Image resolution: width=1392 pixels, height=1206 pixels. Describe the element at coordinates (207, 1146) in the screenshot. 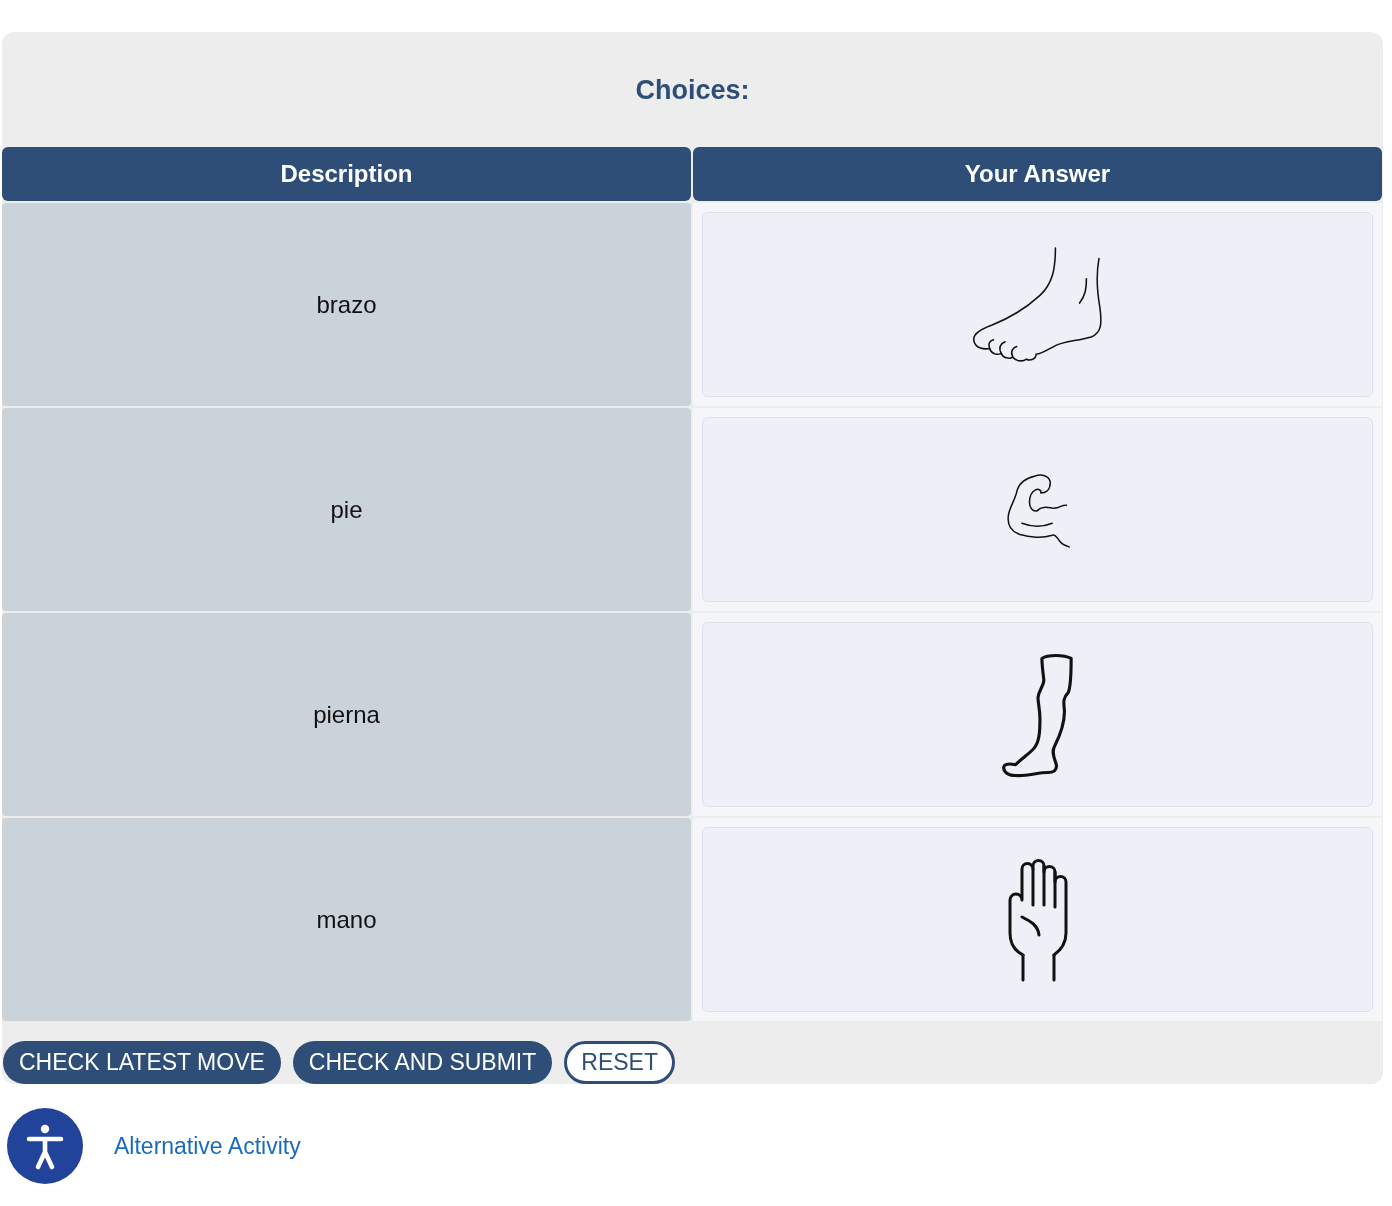

I see `alternative-activity-link: Alternative Activity` at that location.